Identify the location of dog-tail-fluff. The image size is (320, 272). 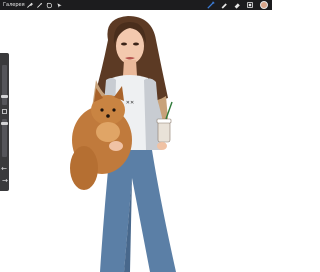
(84, 168).